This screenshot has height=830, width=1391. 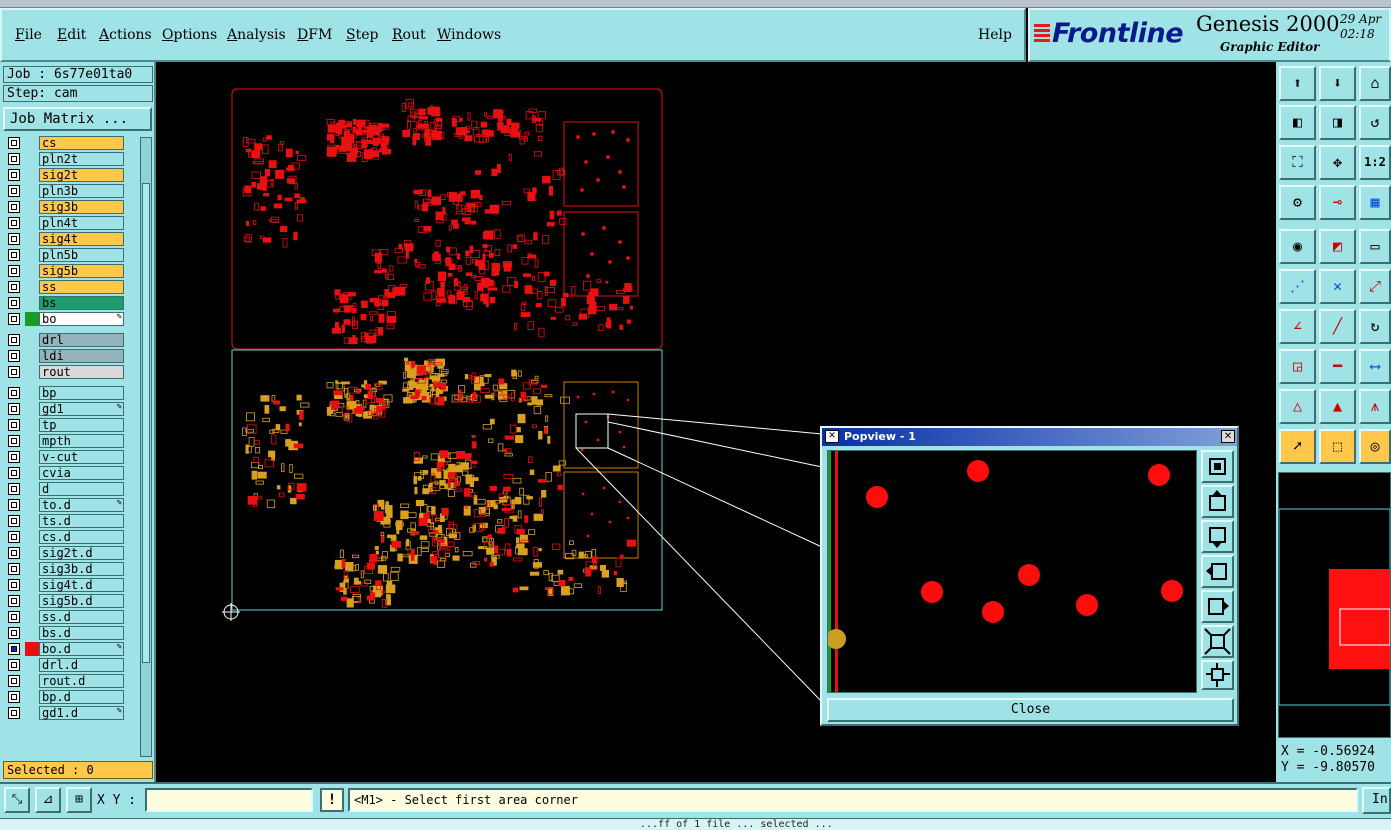 I want to click on popview-titlebar: ✕ Popview - 1 ✕, so click(x=1029, y=437).